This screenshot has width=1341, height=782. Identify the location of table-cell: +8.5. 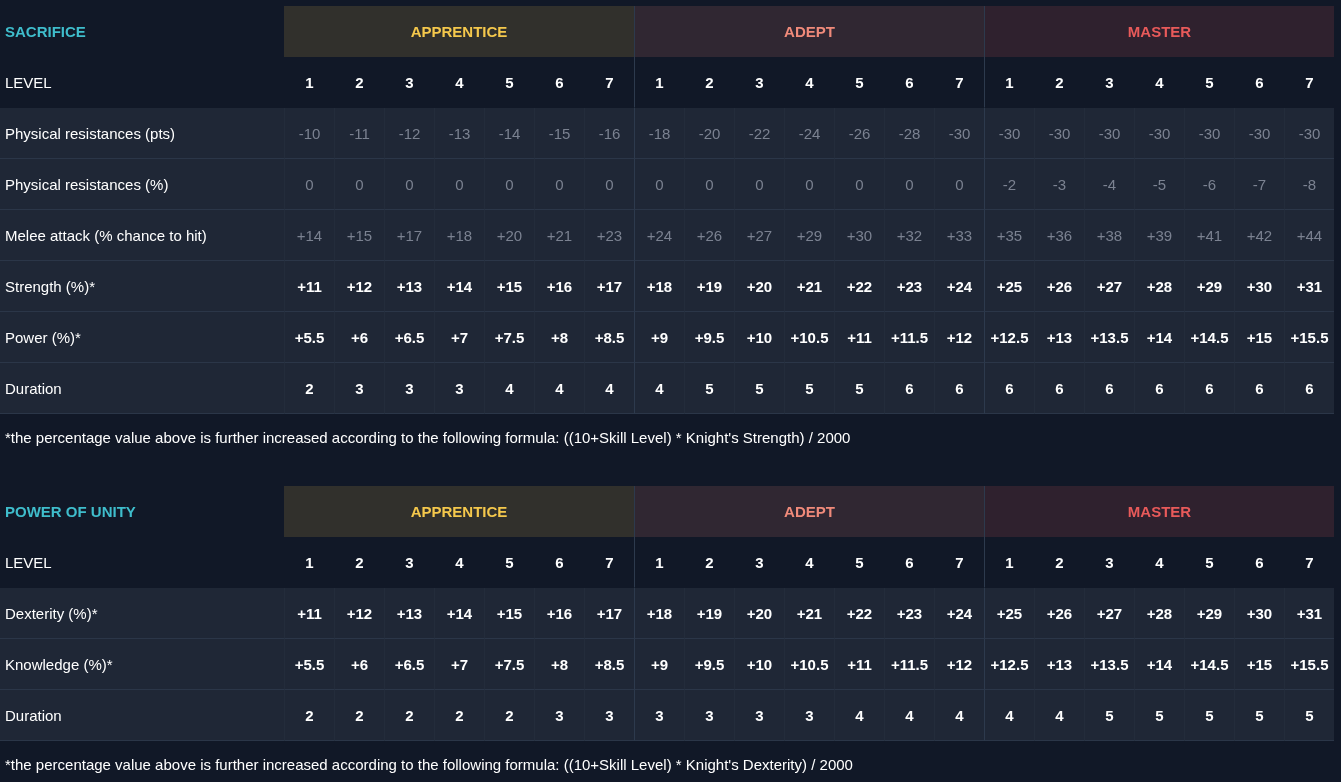
(609, 337).